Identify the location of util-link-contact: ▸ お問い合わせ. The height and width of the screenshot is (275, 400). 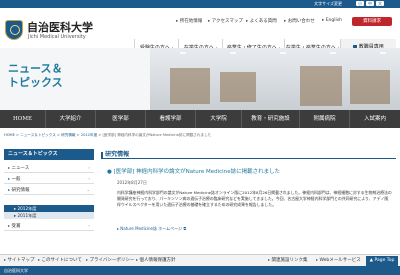
(299, 21).